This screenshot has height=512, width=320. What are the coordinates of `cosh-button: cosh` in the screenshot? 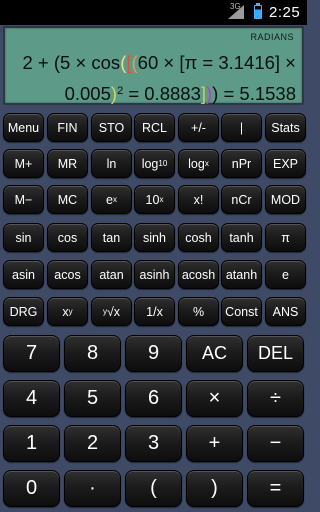 It's located at (198, 237).